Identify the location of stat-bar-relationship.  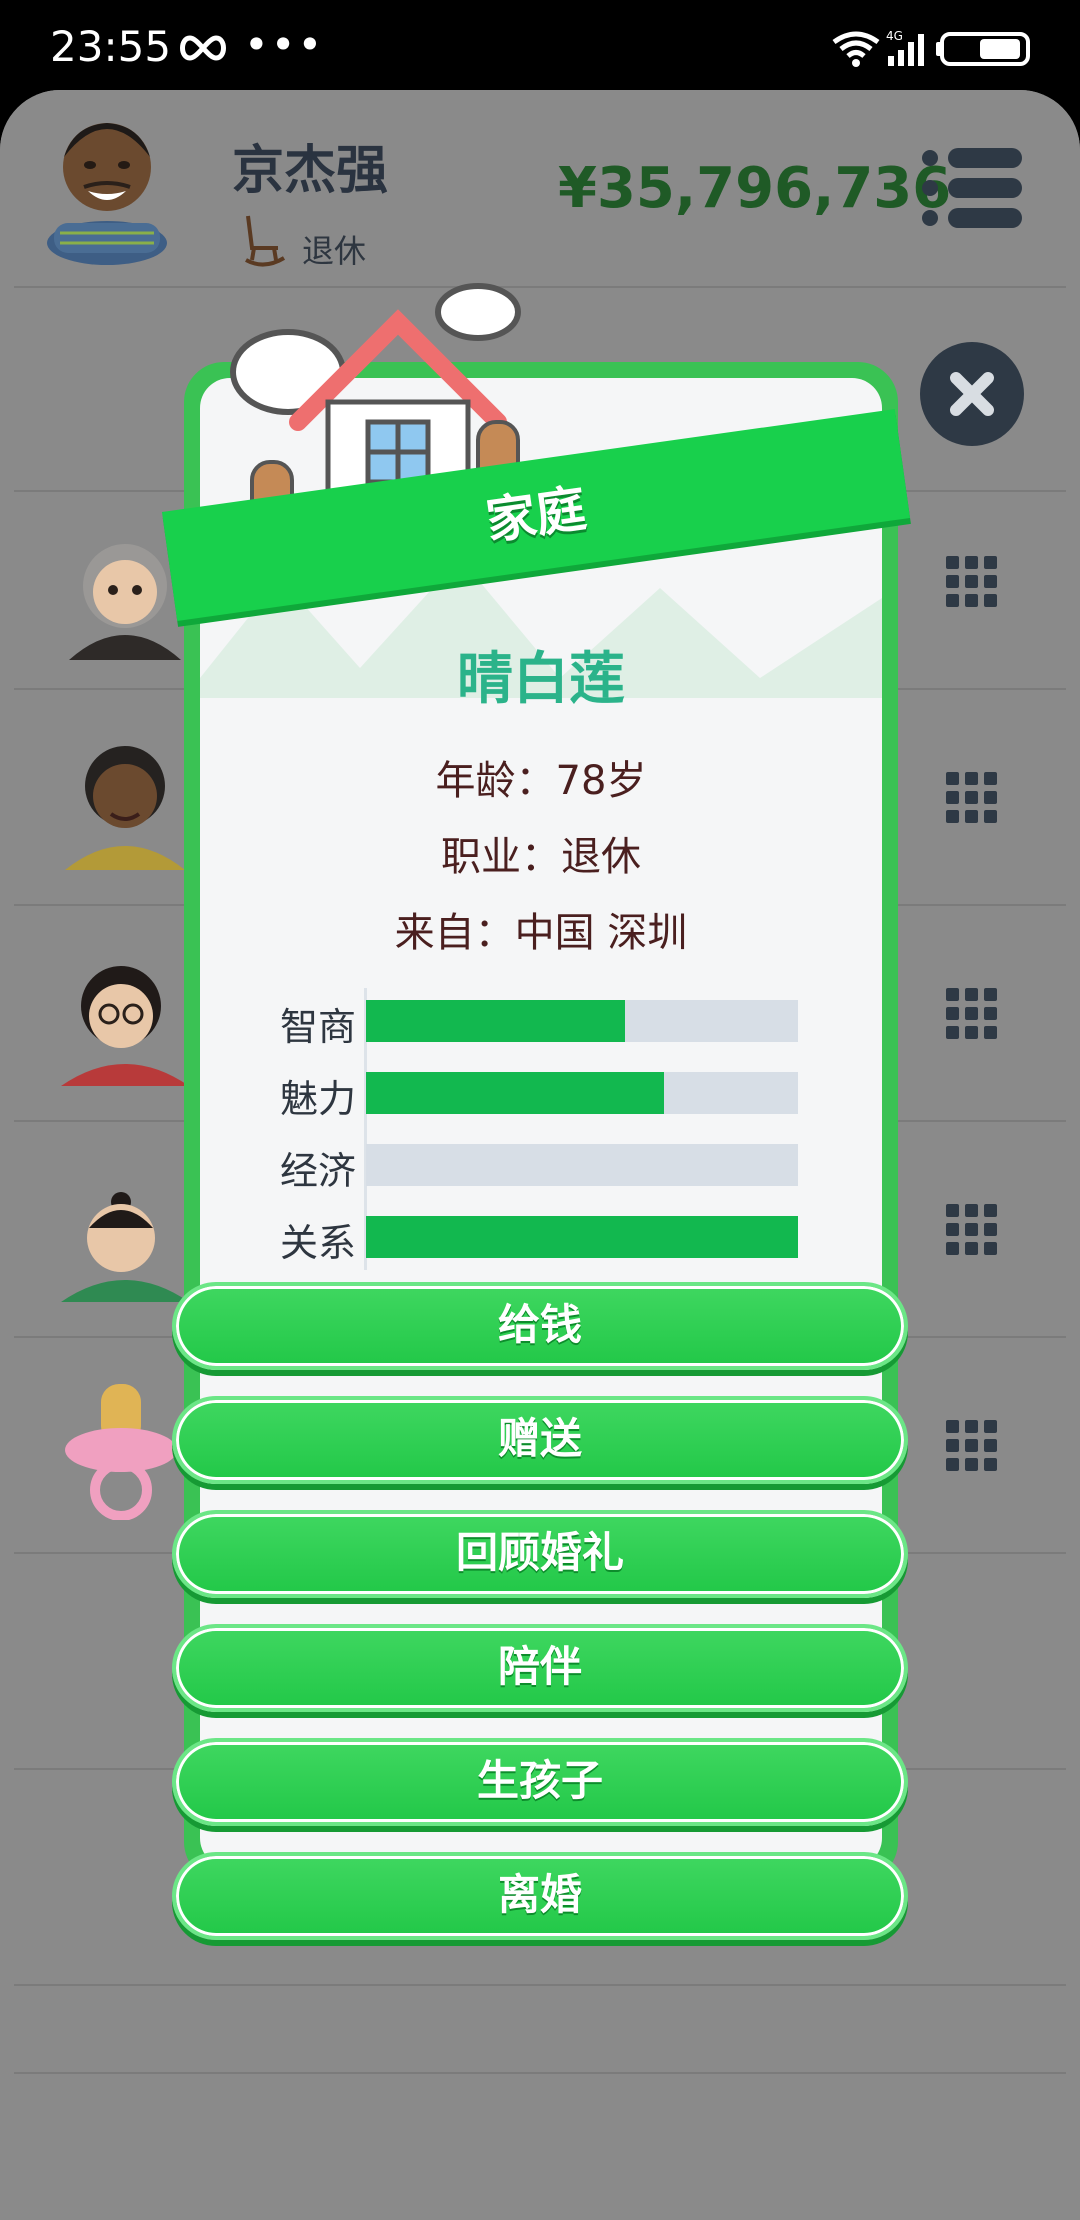
(582, 1237).